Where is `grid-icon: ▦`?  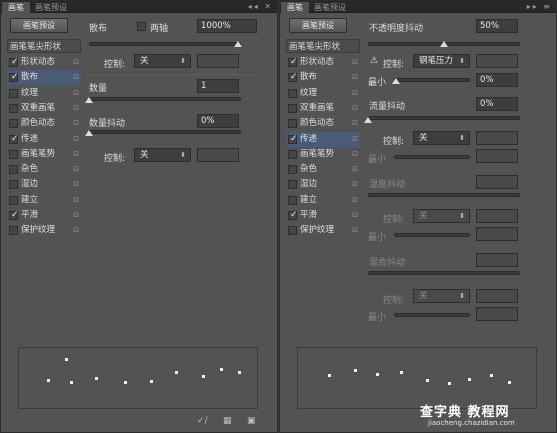 grid-icon: ▦ is located at coordinates (227, 421).